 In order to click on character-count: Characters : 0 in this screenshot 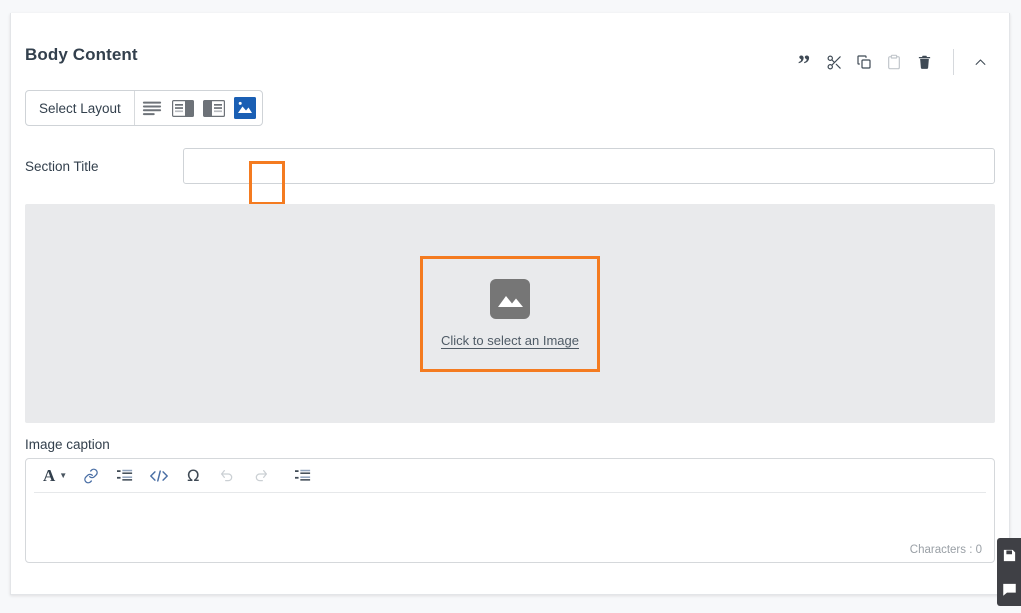, I will do `click(945, 550)`.